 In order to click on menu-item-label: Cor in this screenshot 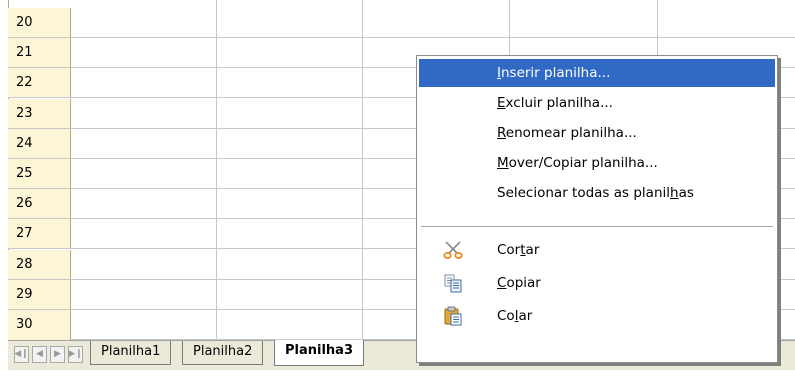, I will do `click(509, 250)`.